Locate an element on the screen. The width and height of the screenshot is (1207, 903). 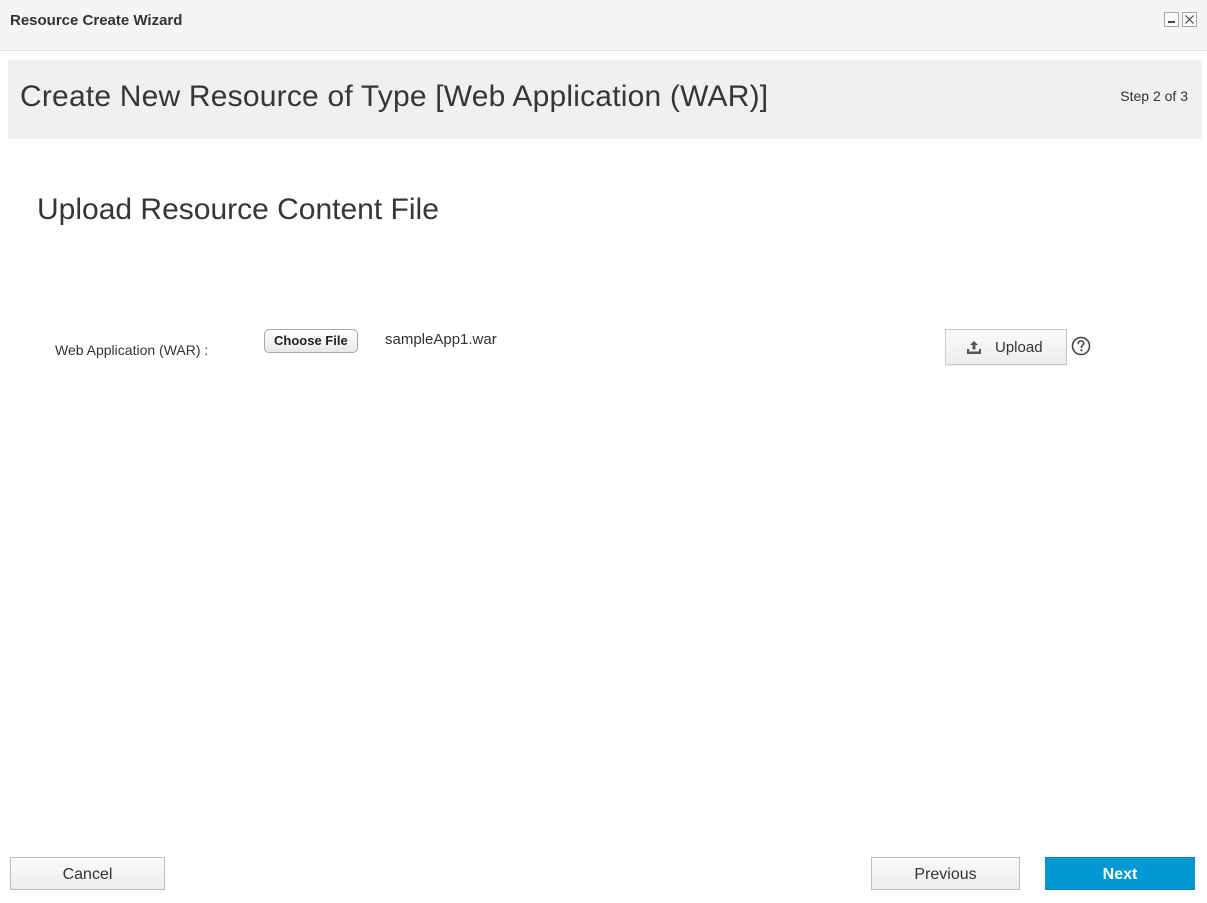
choose-file-button: Choose File is located at coordinates (311, 341).